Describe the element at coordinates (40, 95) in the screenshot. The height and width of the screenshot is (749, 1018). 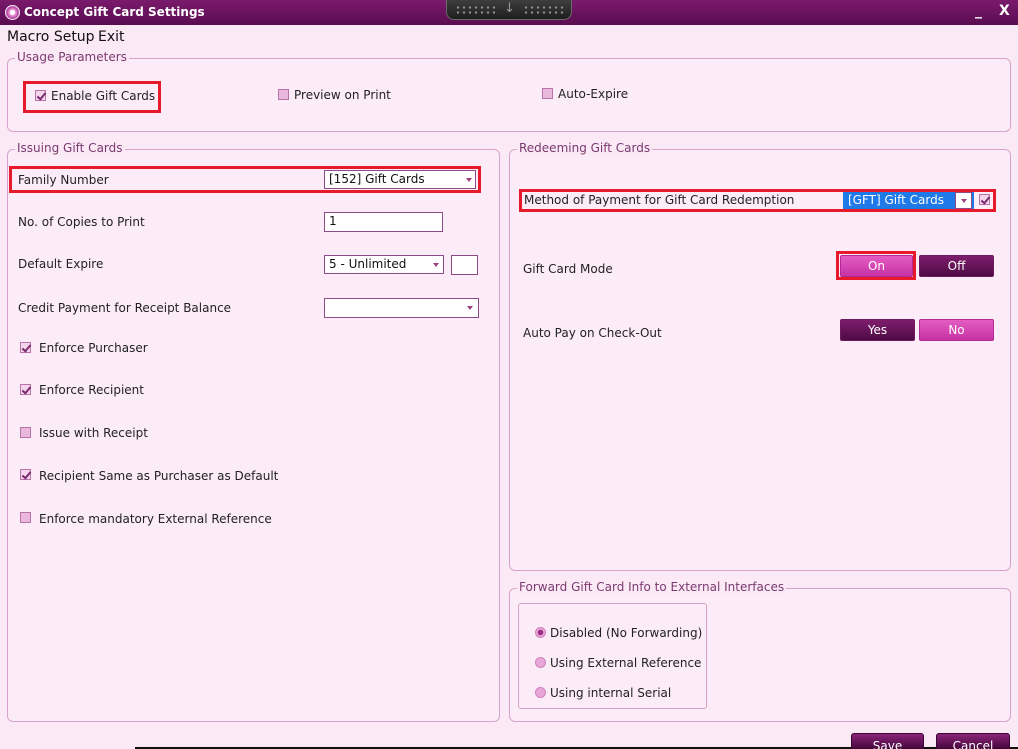
I see `enable-gift-cards-checkbox` at that location.